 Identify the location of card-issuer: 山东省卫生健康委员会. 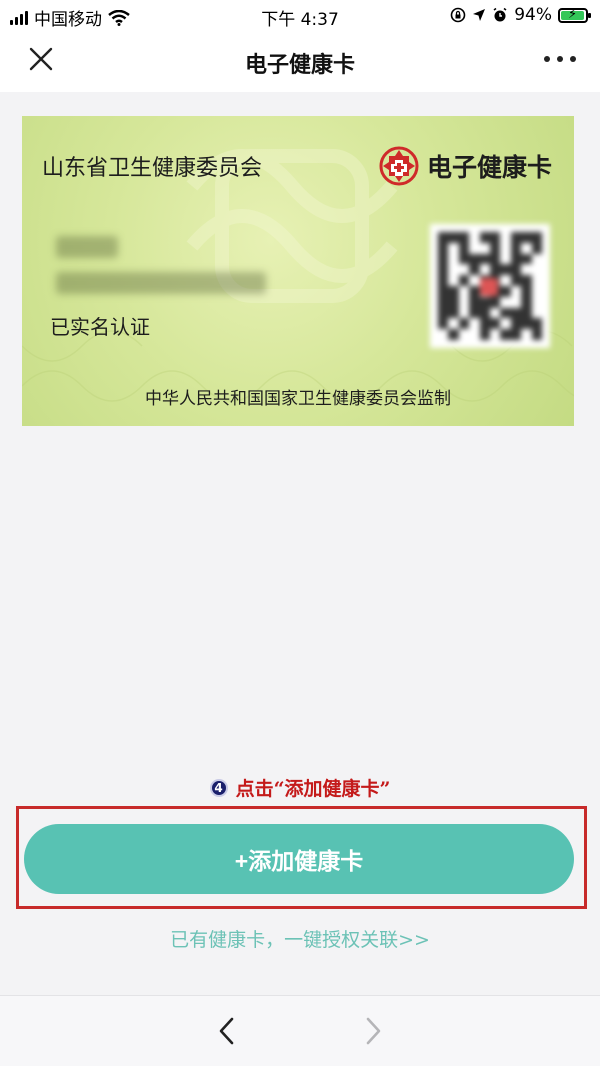
(152, 168).